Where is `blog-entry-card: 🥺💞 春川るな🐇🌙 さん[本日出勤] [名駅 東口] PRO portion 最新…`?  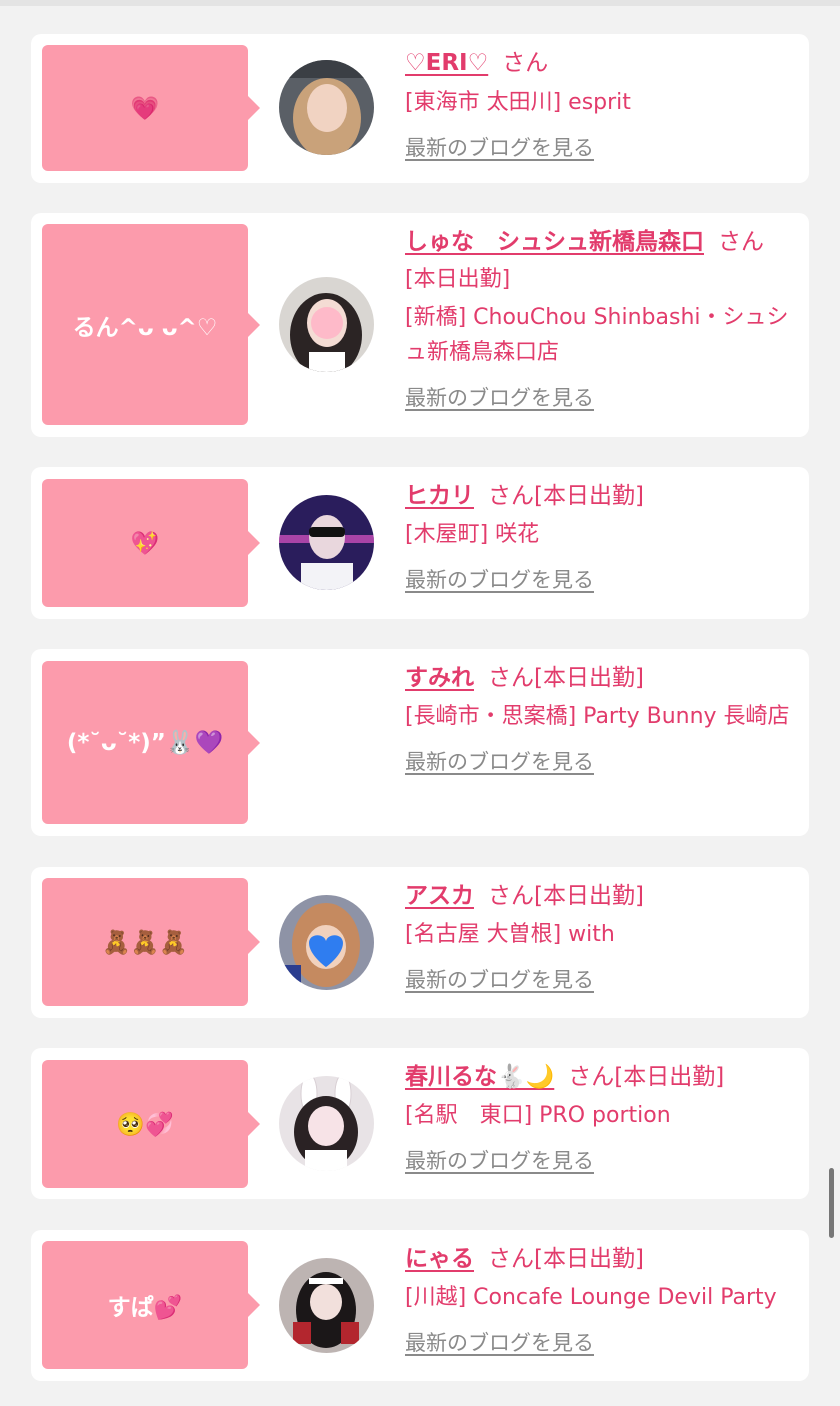
blog-entry-card: 🥺💞 春川るな🐇🌙 さん[本日出勤] [名駅 東口] PRO portion 最新… is located at coordinates (420, 1123).